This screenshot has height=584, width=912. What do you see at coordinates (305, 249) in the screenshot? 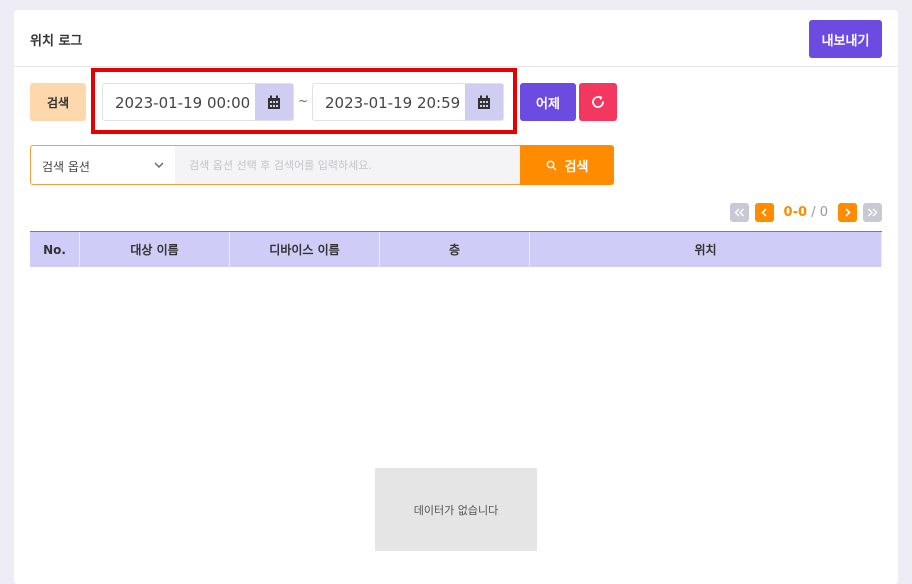
I see `column-header-device-name: 디바이스 이름` at bounding box center [305, 249].